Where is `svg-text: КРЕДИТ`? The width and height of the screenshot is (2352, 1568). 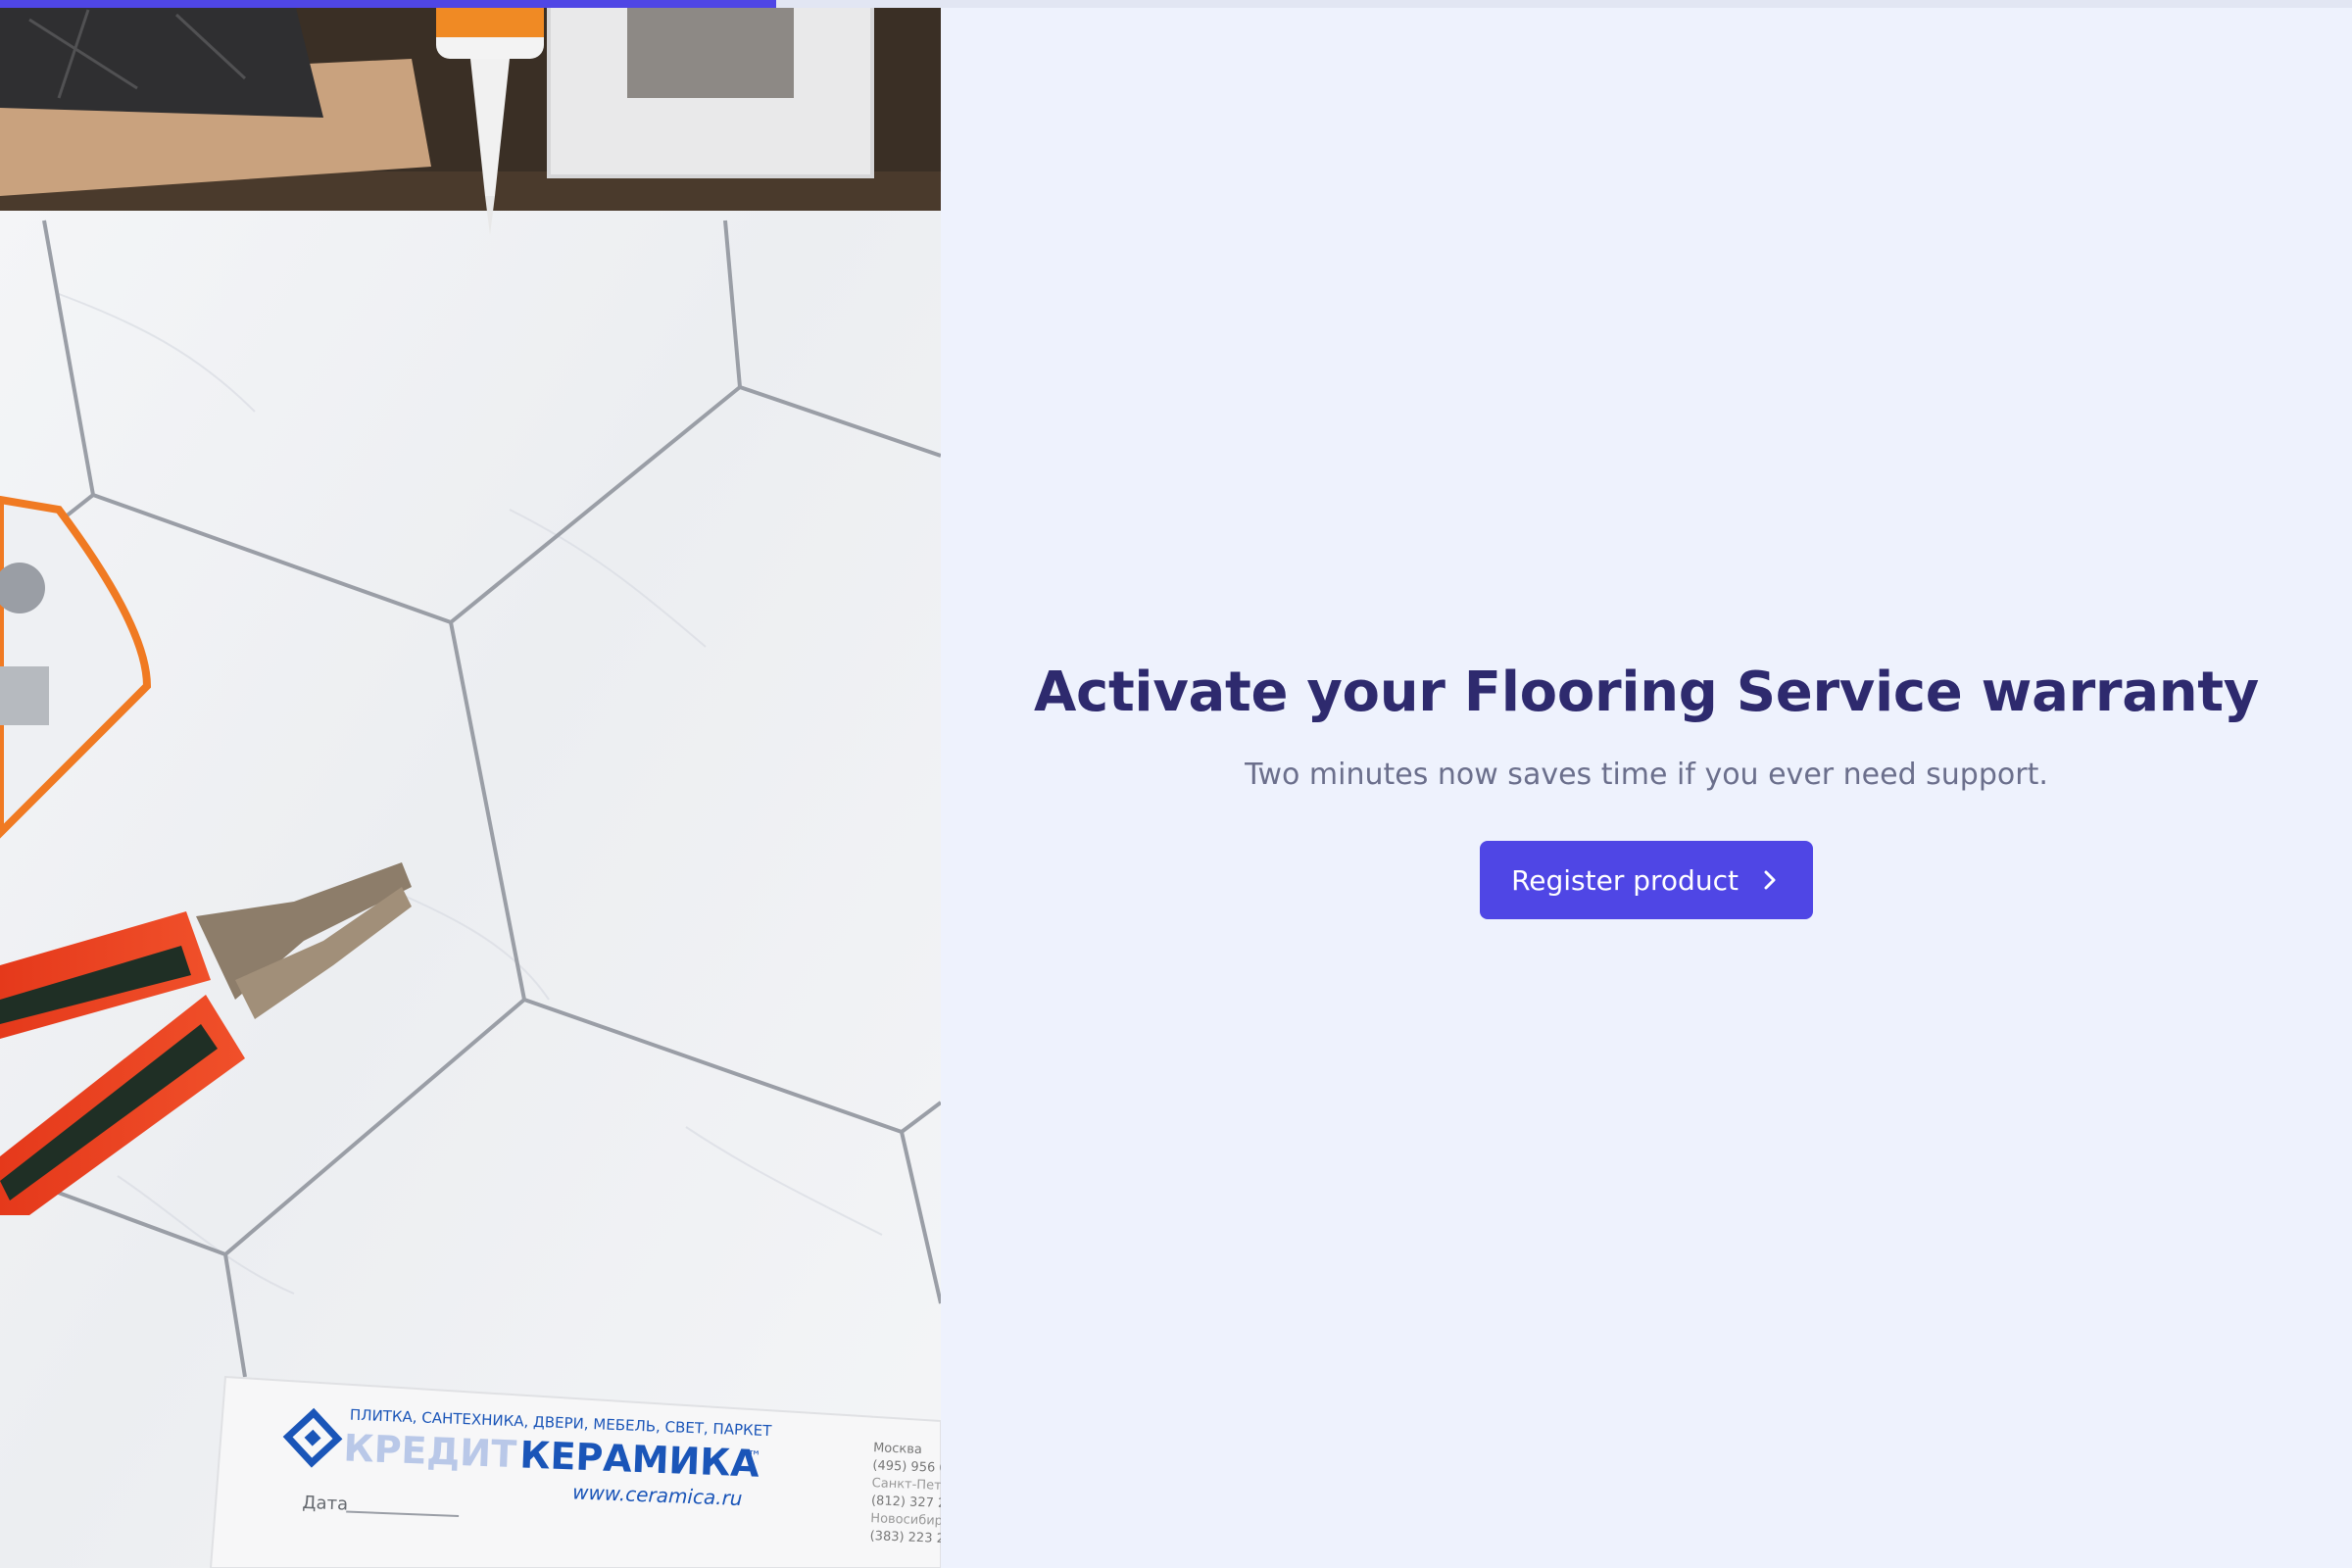 svg-text: КРЕДИТ is located at coordinates (430, 1451).